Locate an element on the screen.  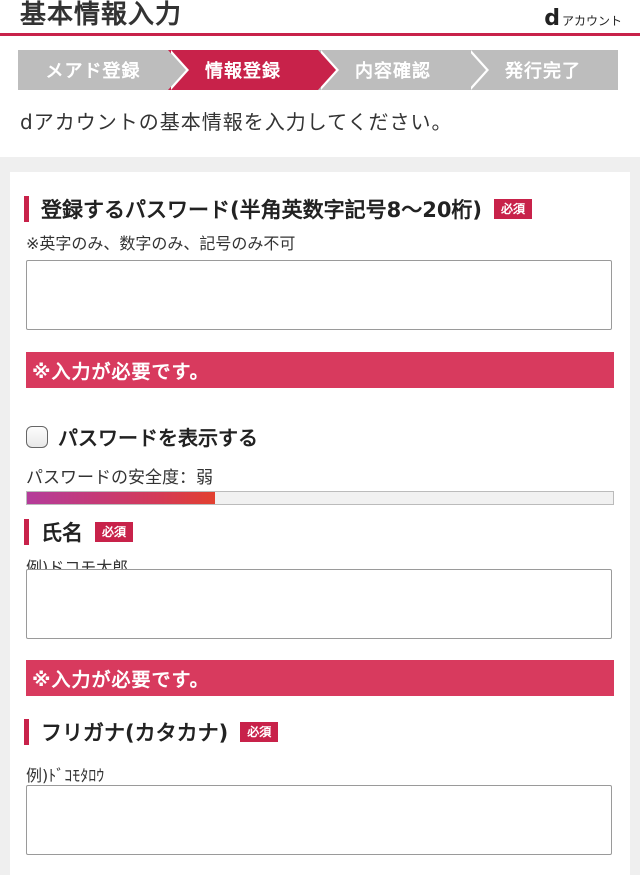
show-password-label: パスワードを表示する is located at coordinates (158, 436).